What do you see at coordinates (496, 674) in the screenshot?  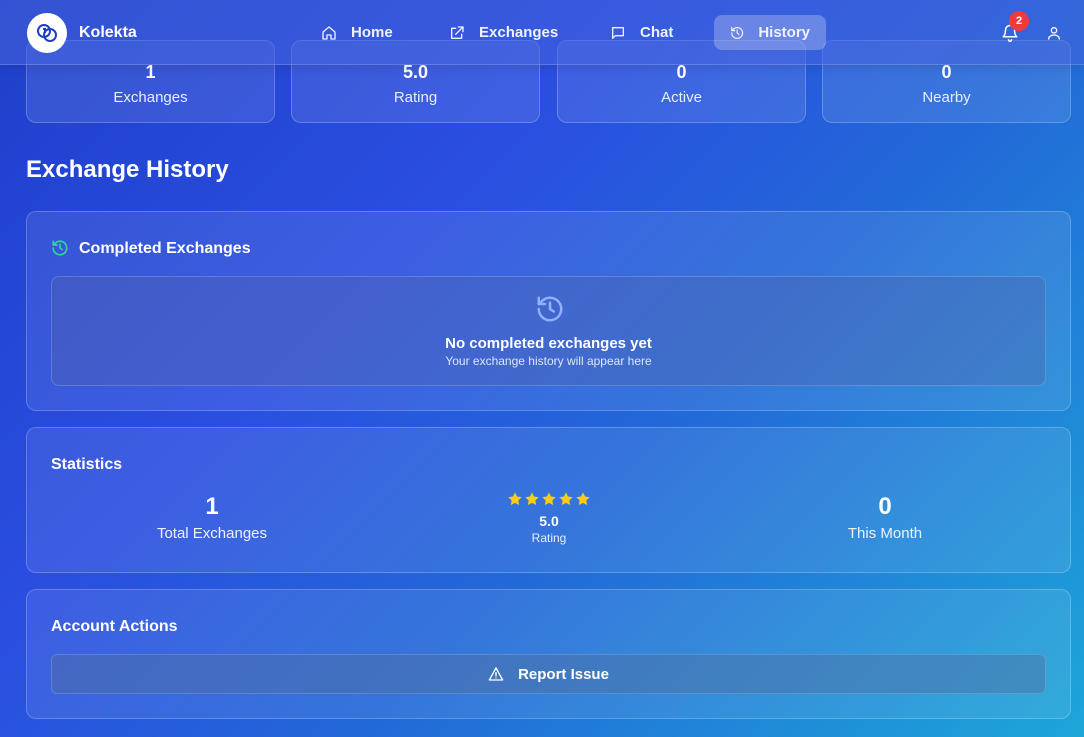 I see `warning-triangle-icon` at bounding box center [496, 674].